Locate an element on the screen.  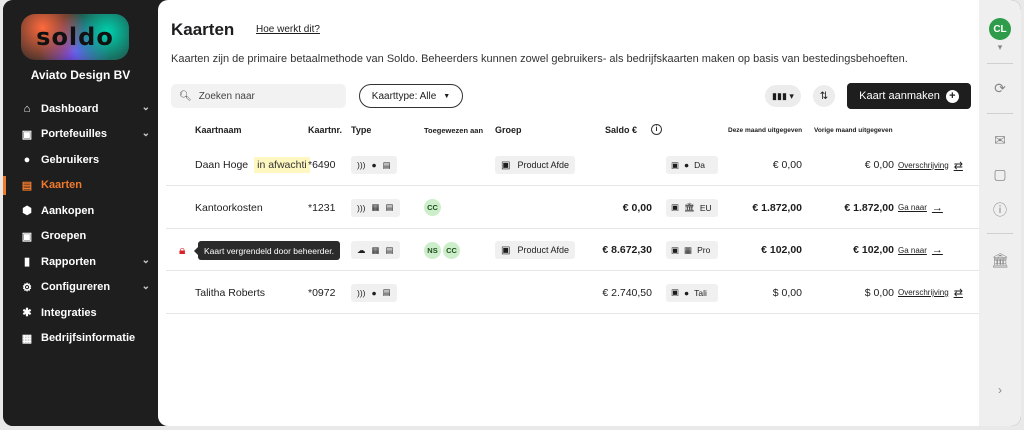
columns-button: ▮▮▮ ▾ is located at coordinates (783, 96).